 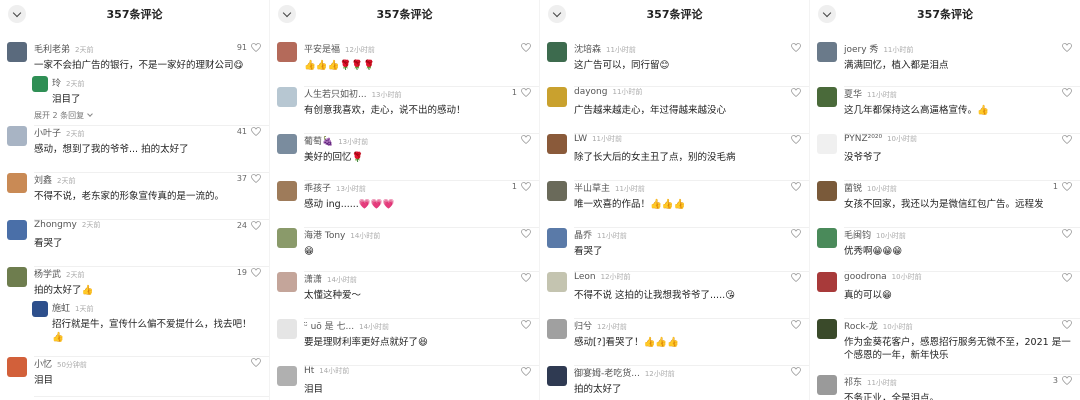 What do you see at coordinates (249, 272) in the screenshot?
I see `like-button: 19` at bounding box center [249, 272].